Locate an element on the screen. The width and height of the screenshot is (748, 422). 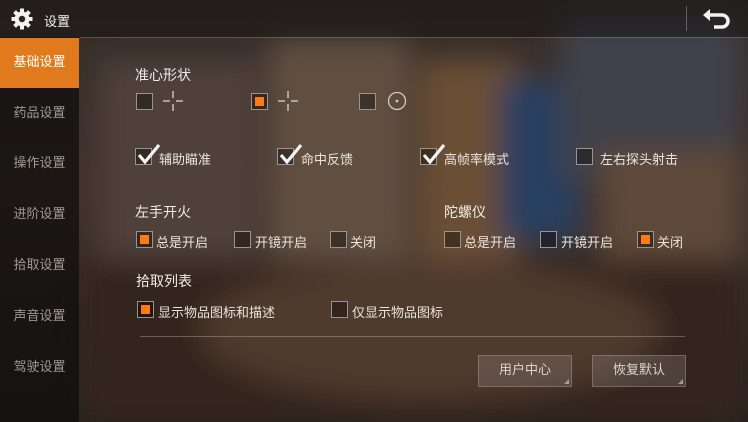
sidebar-item-sound: 声音设置 is located at coordinates (39, 317).